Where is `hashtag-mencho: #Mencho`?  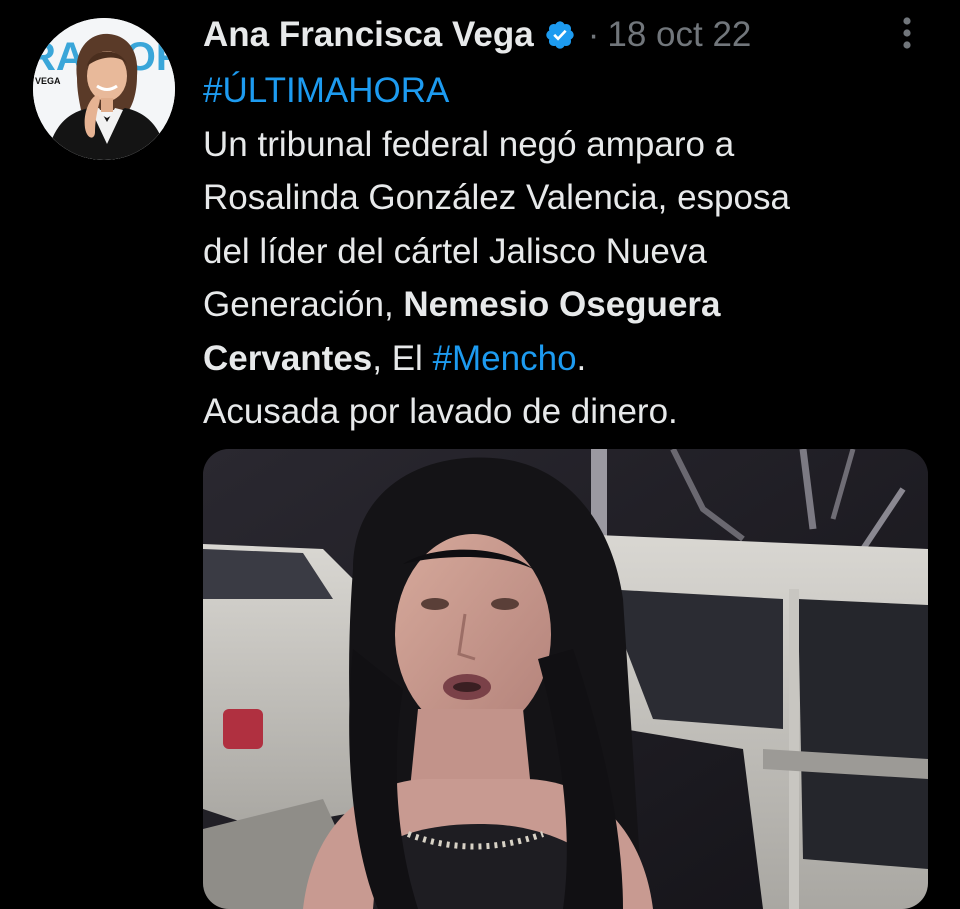
hashtag-mencho: #Mencho is located at coordinates (505, 358).